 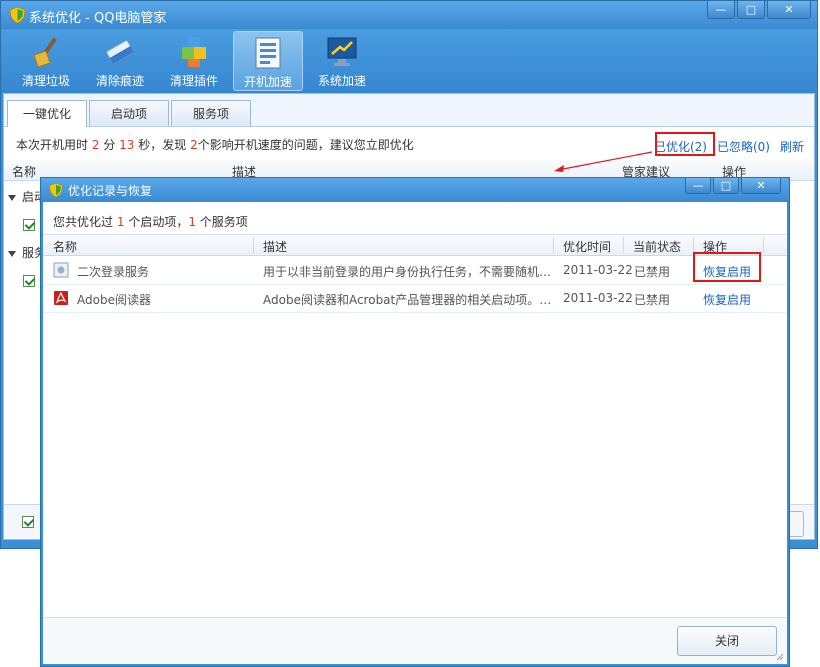 What do you see at coordinates (275, 246) in the screenshot?
I see `col-desc: 描述` at bounding box center [275, 246].